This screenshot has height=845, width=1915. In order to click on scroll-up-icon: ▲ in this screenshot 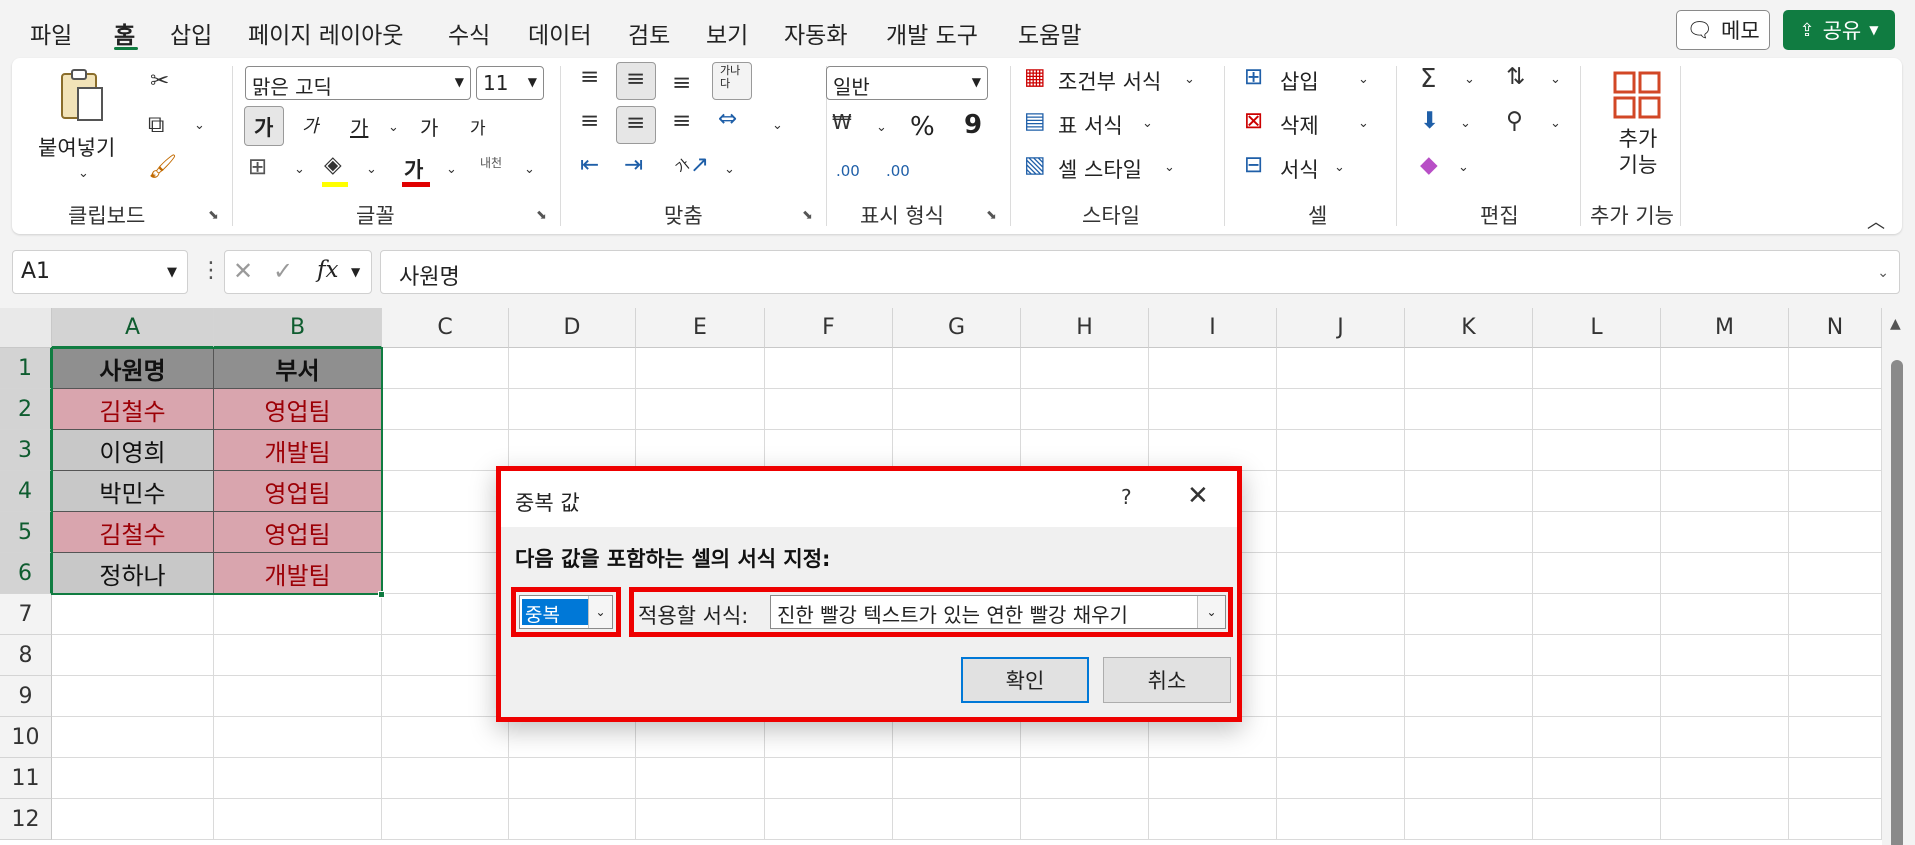, I will do `click(1895, 324)`.